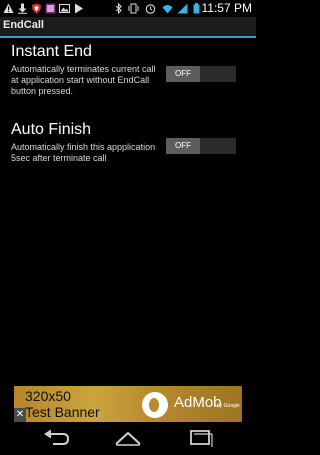 The image size is (320, 455). I want to click on auto-finish-toggle: OFF, so click(201, 146).